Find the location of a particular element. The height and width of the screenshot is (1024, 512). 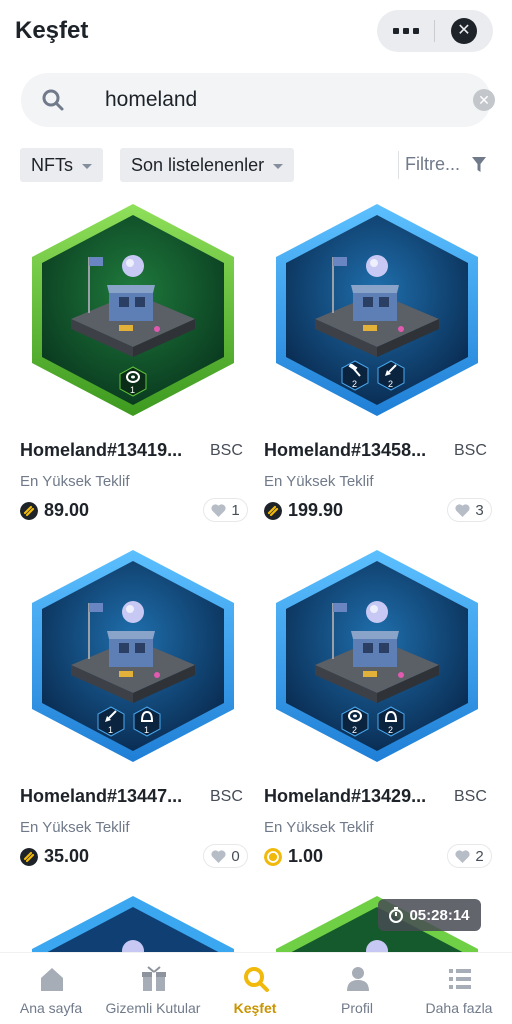

countdown-timer: 05:28:14 is located at coordinates (429, 915).